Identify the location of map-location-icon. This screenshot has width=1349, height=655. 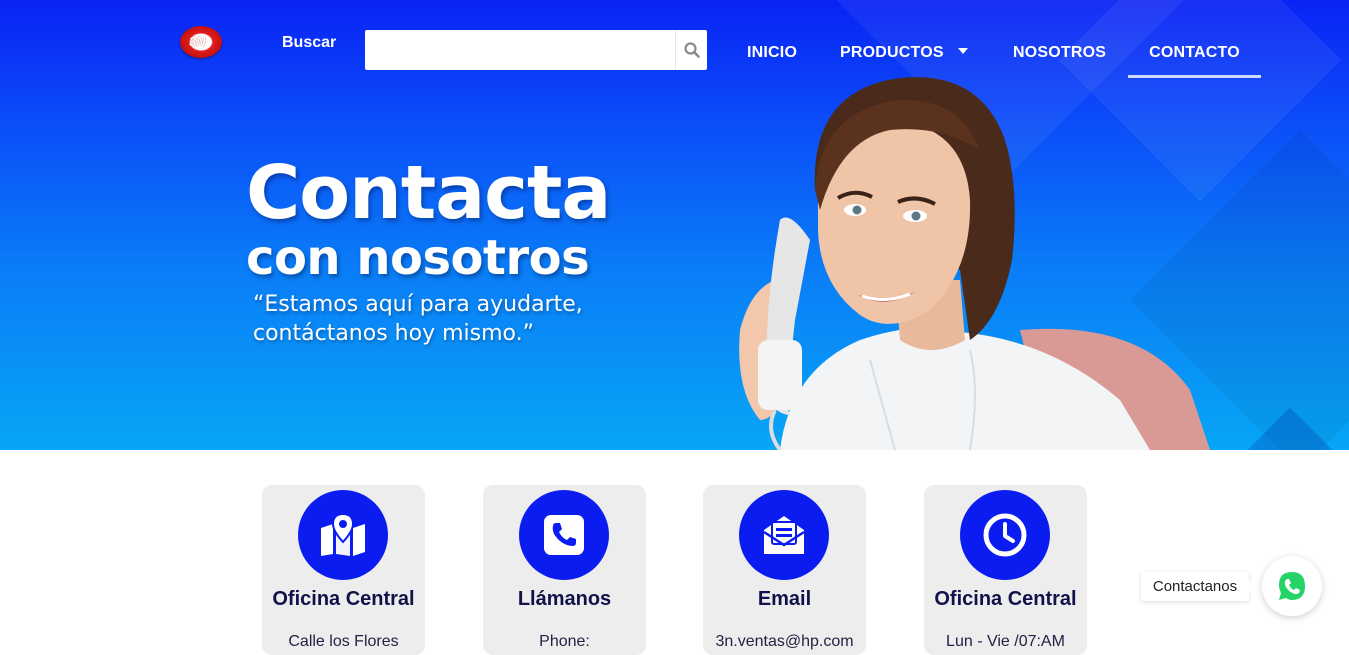
(343, 535).